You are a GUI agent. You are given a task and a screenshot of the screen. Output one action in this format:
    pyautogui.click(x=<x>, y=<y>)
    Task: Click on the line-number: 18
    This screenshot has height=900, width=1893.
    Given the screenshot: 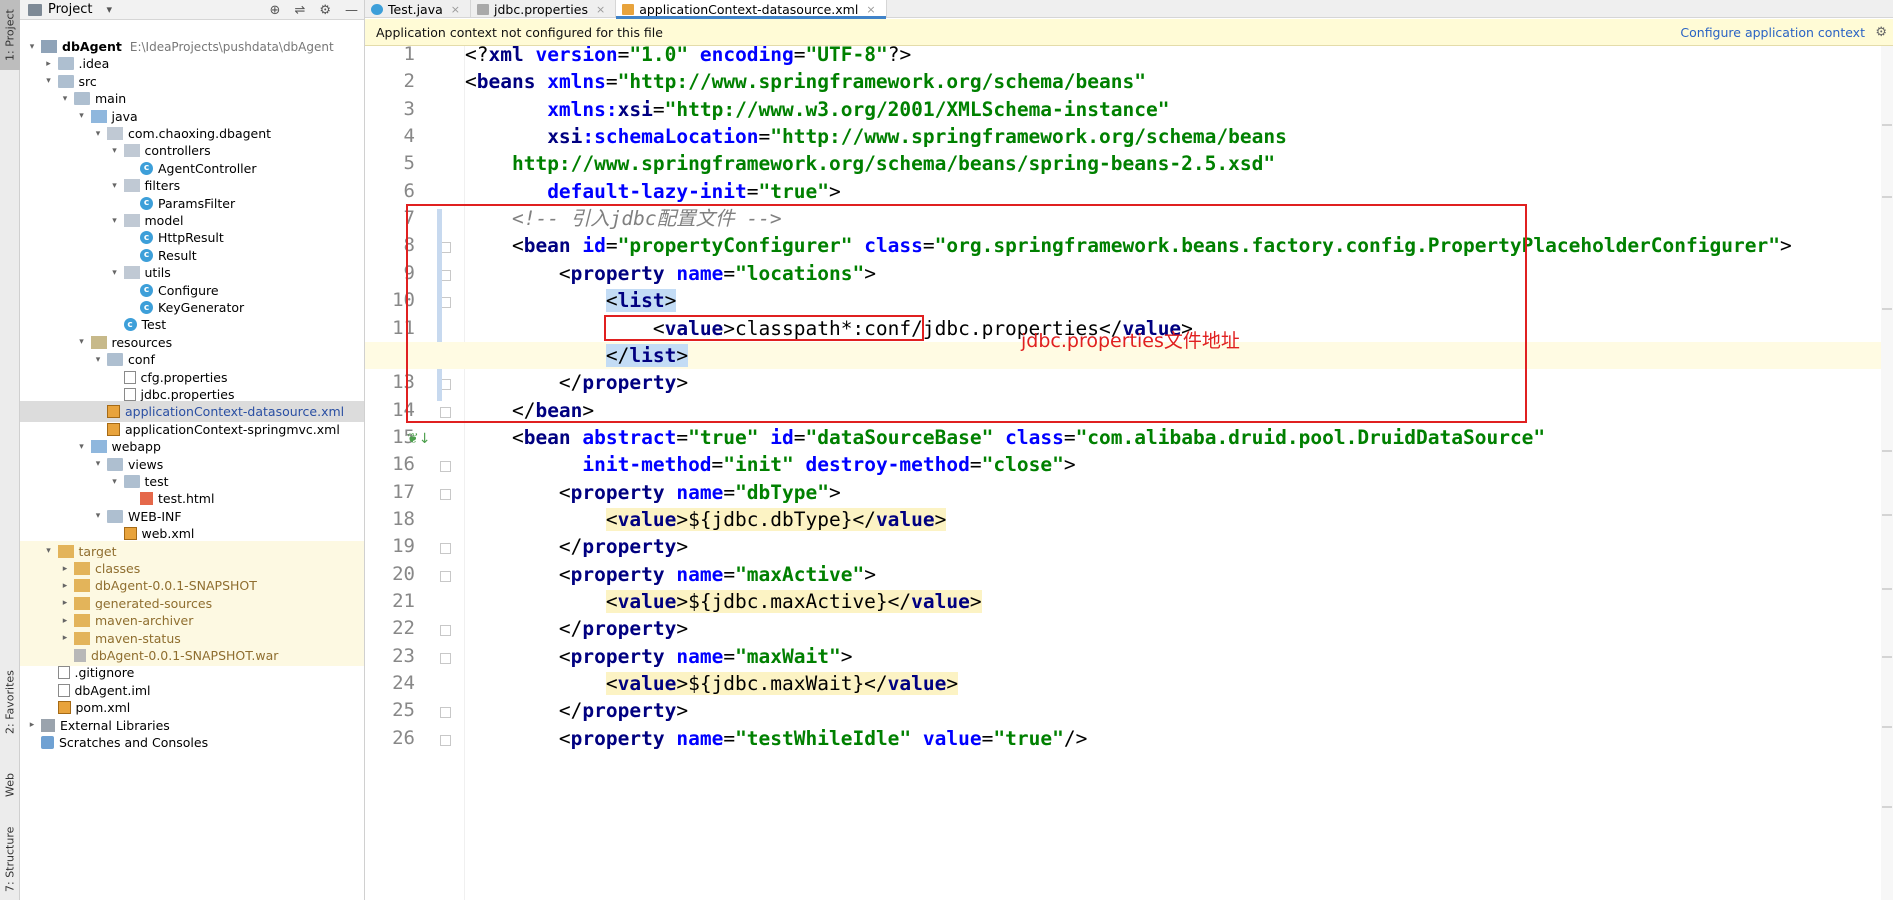 What is the action you would take?
    pyautogui.click(x=403, y=518)
    